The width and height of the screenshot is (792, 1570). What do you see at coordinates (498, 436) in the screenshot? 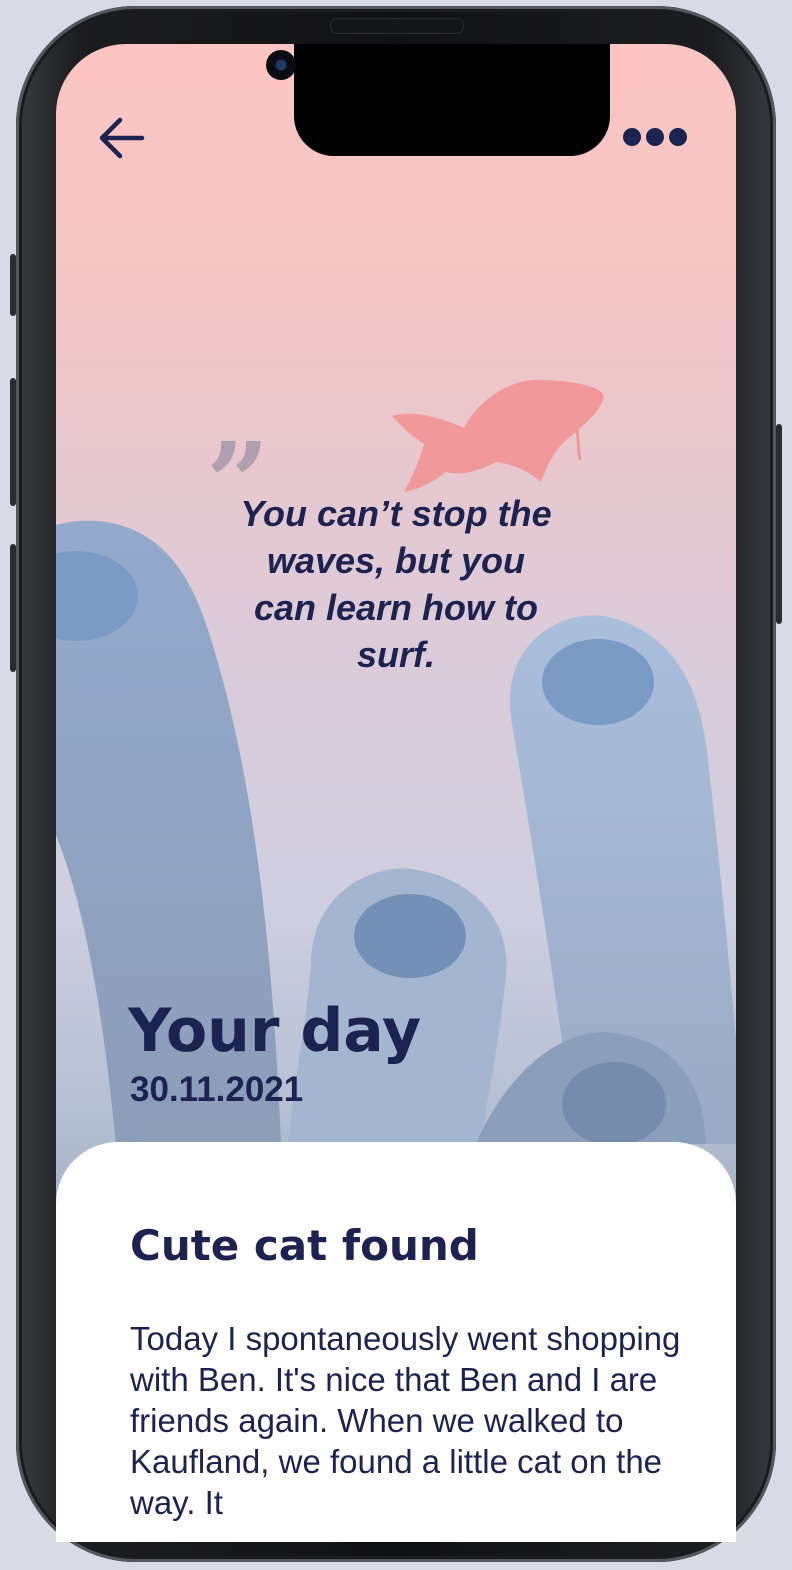
I see `goldfish-illustration` at bounding box center [498, 436].